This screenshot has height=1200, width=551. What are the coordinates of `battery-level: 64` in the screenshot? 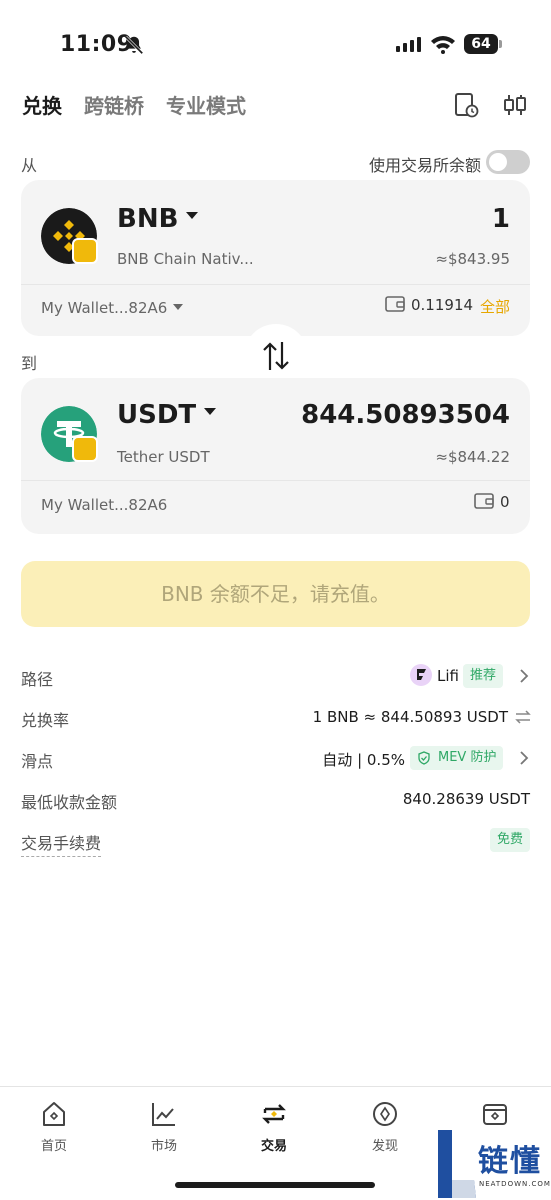 It's located at (481, 44).